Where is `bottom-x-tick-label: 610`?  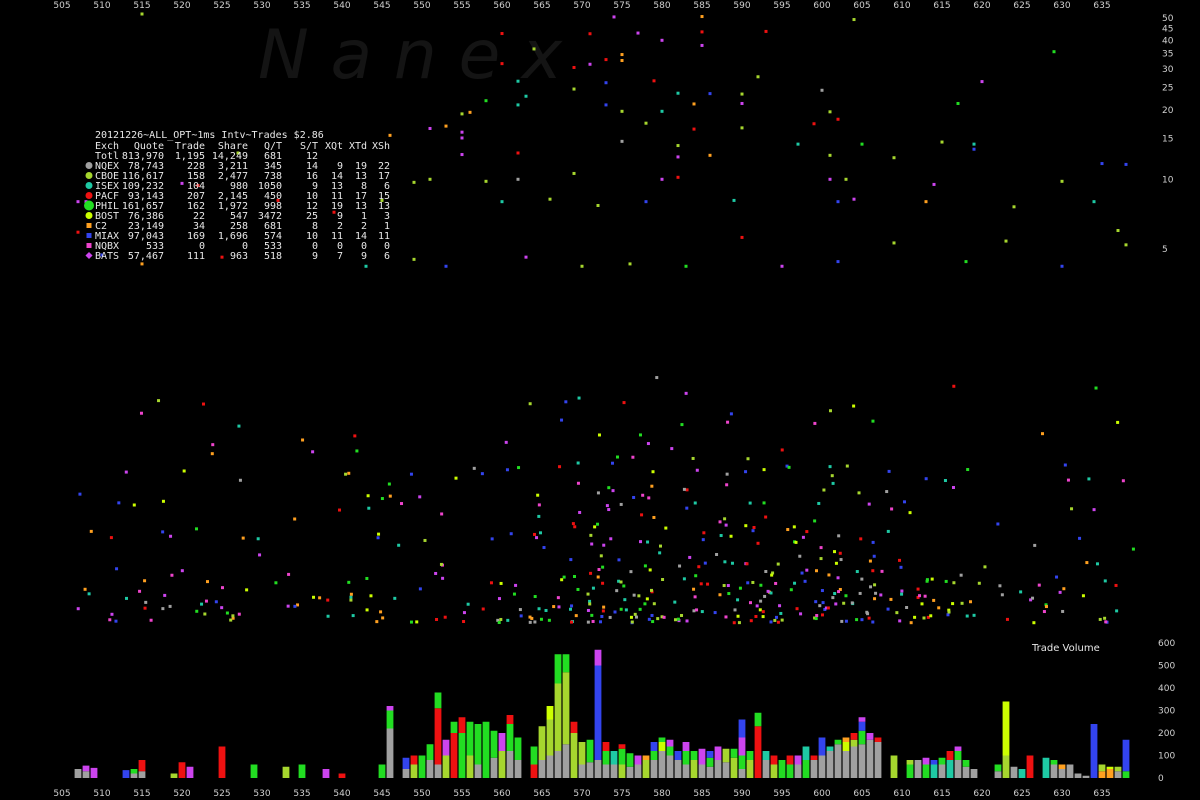
bottom-x-tick-label: 610 is located at coordinates (901, 794).